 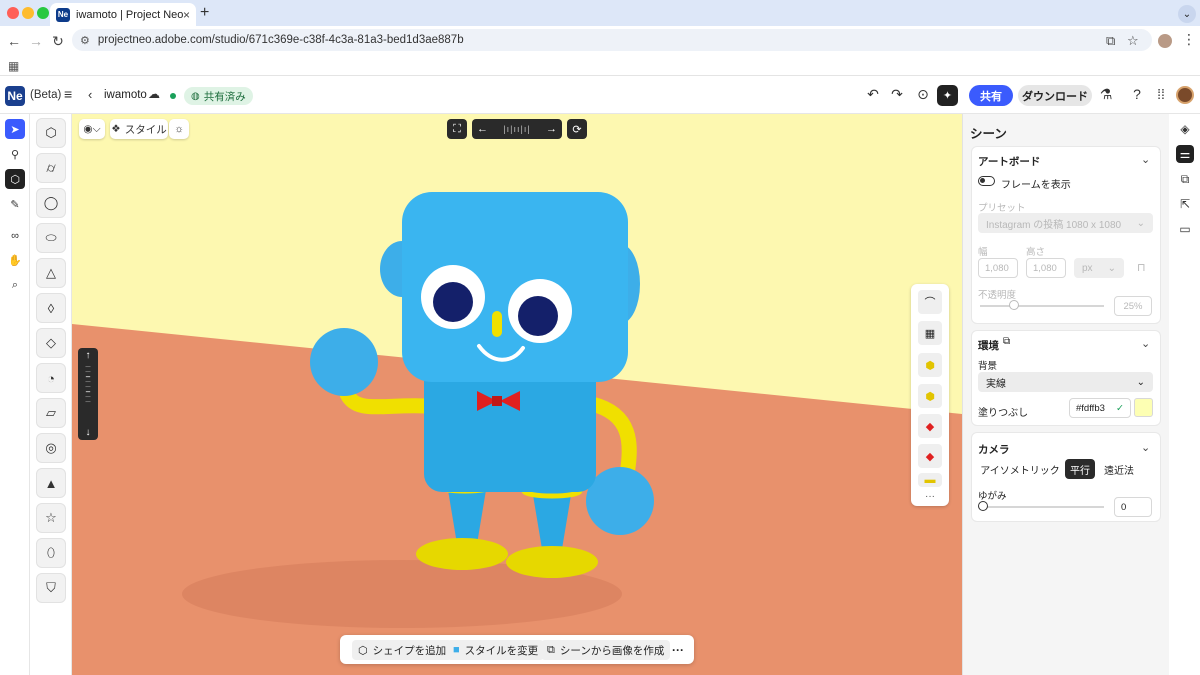 What do you see at coordinates (1133, 507) in the screenshot?
I see `distortion-input: 0` at bounding box center [1133, 507].